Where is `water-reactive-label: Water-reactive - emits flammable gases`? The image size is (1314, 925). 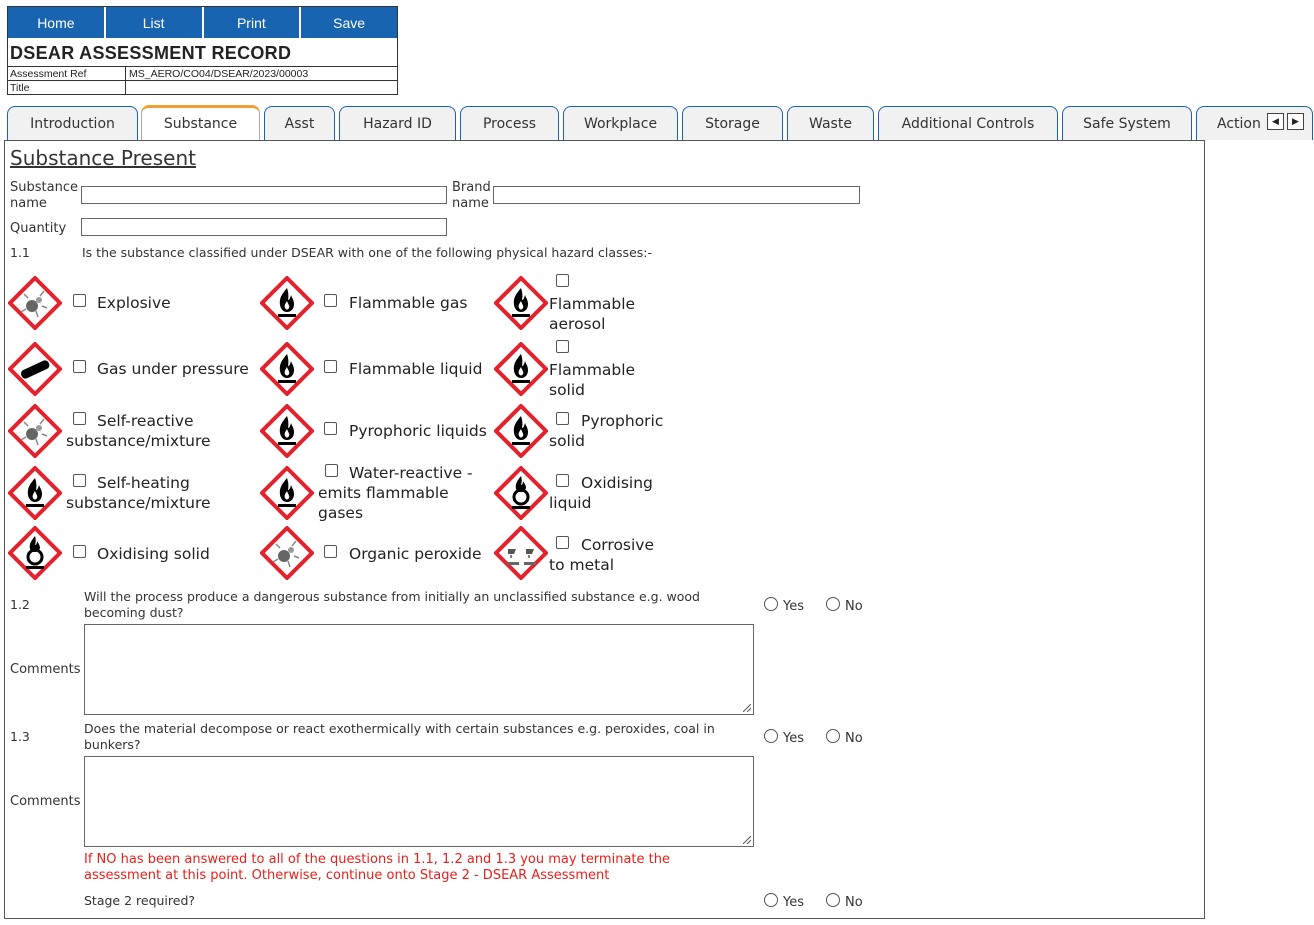
water-reactive-label: Water-reactive - emits flammable gases is located at coordinates (395, 493).